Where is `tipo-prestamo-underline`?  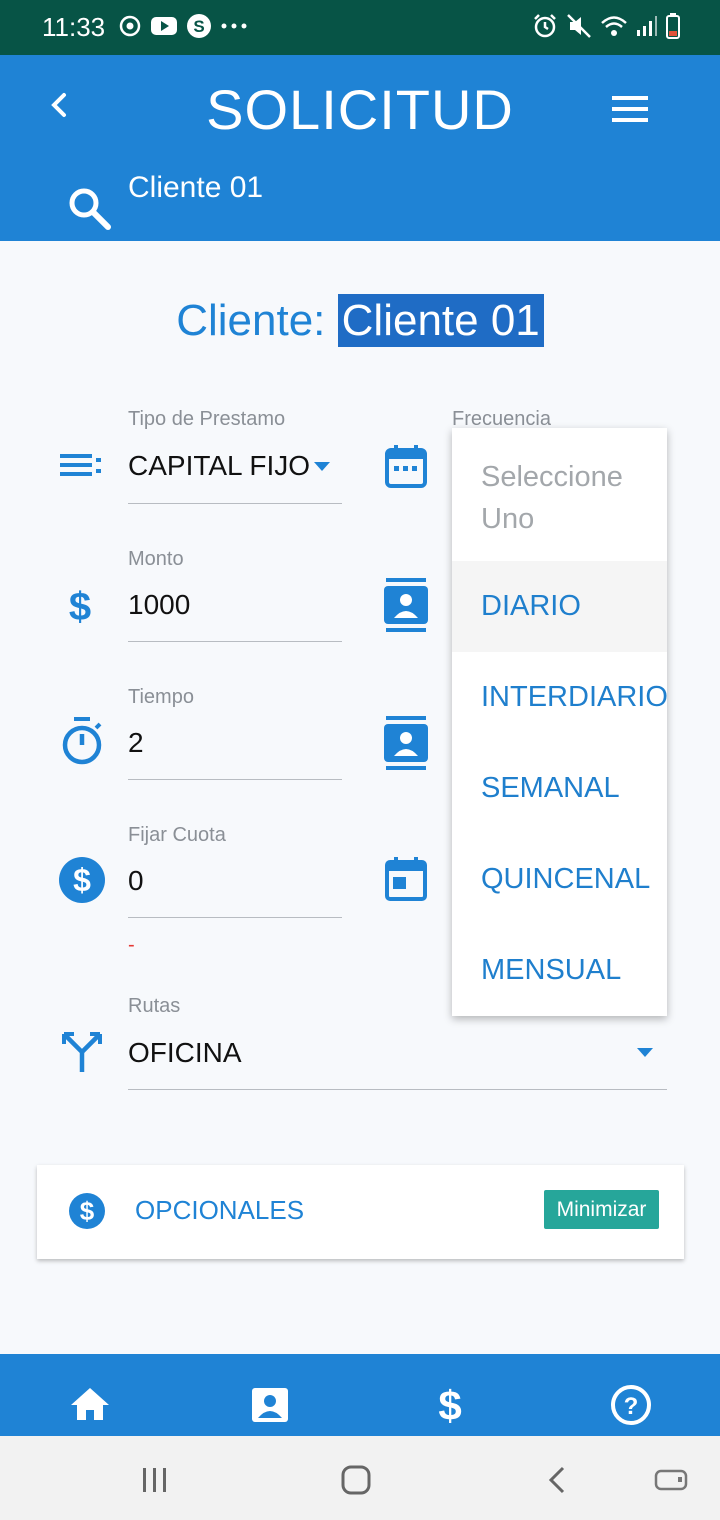
tipo-prestamo-underline is located at coordinates (235, 503).